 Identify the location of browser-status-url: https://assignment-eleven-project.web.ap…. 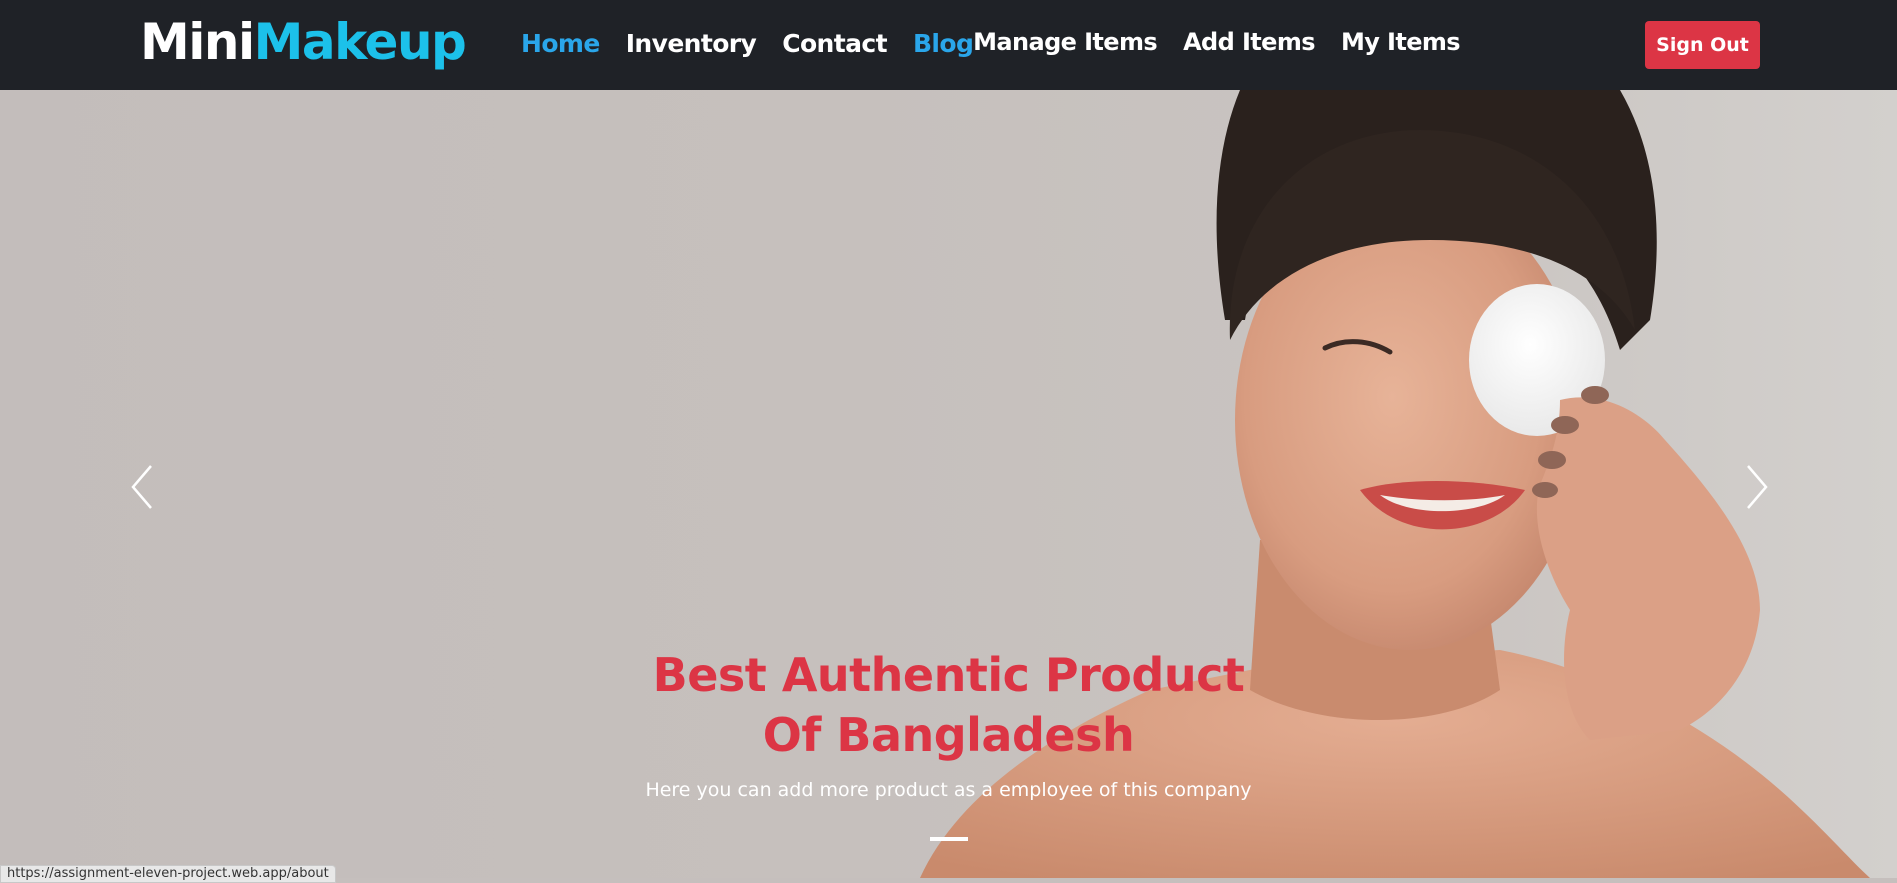
(168, 874).